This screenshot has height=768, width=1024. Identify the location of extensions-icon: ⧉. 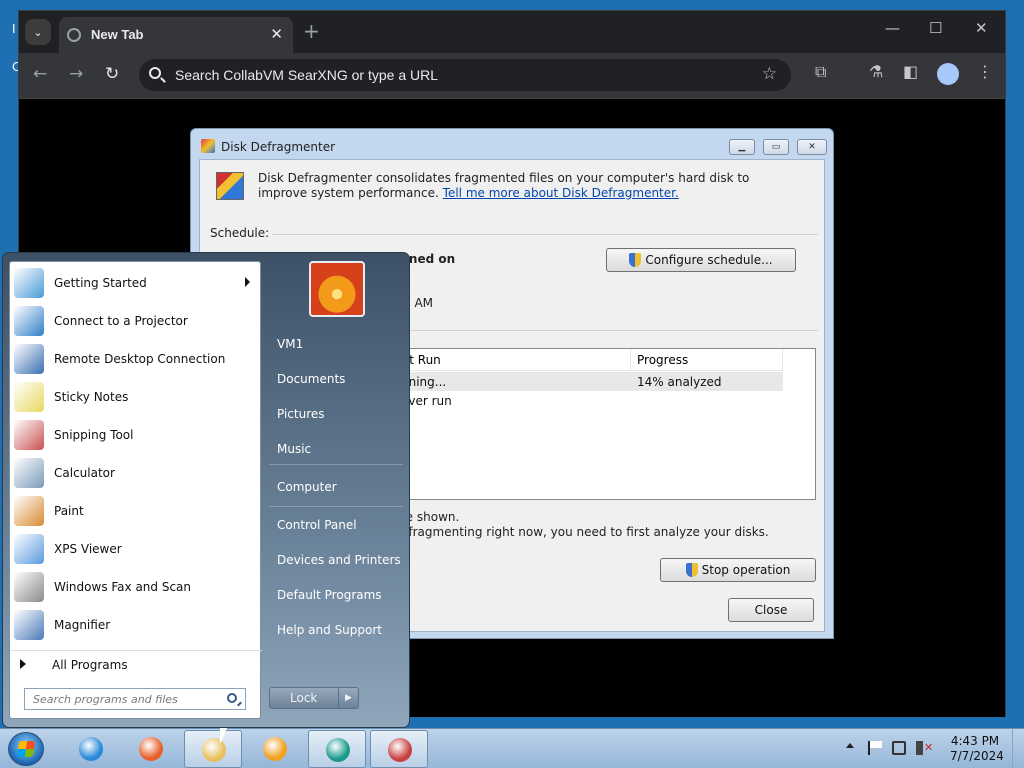
(820, 72).